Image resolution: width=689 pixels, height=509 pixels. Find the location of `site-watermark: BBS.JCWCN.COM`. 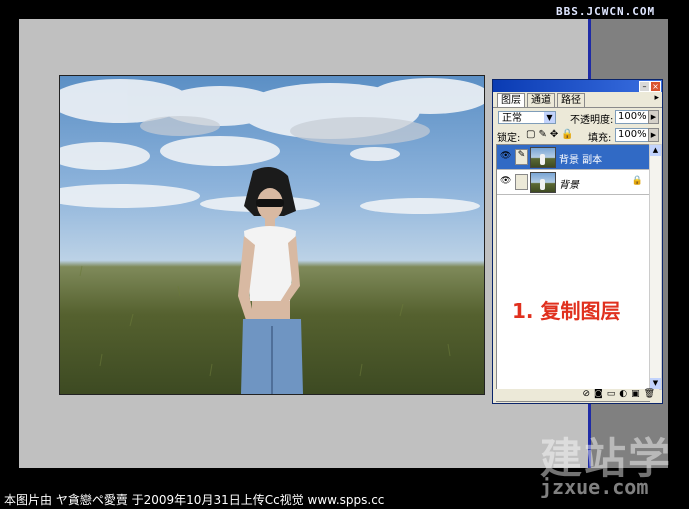

site-watermark: BBS.JCWCN.COM is located at coordinates (606, 11).